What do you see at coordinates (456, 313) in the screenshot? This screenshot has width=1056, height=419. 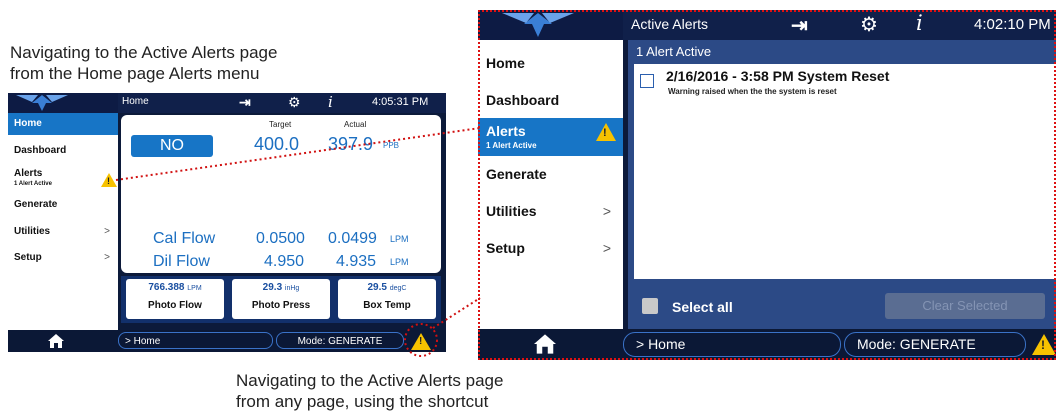 I see `callout-line-shortcut` at bounding box center [456, 313].